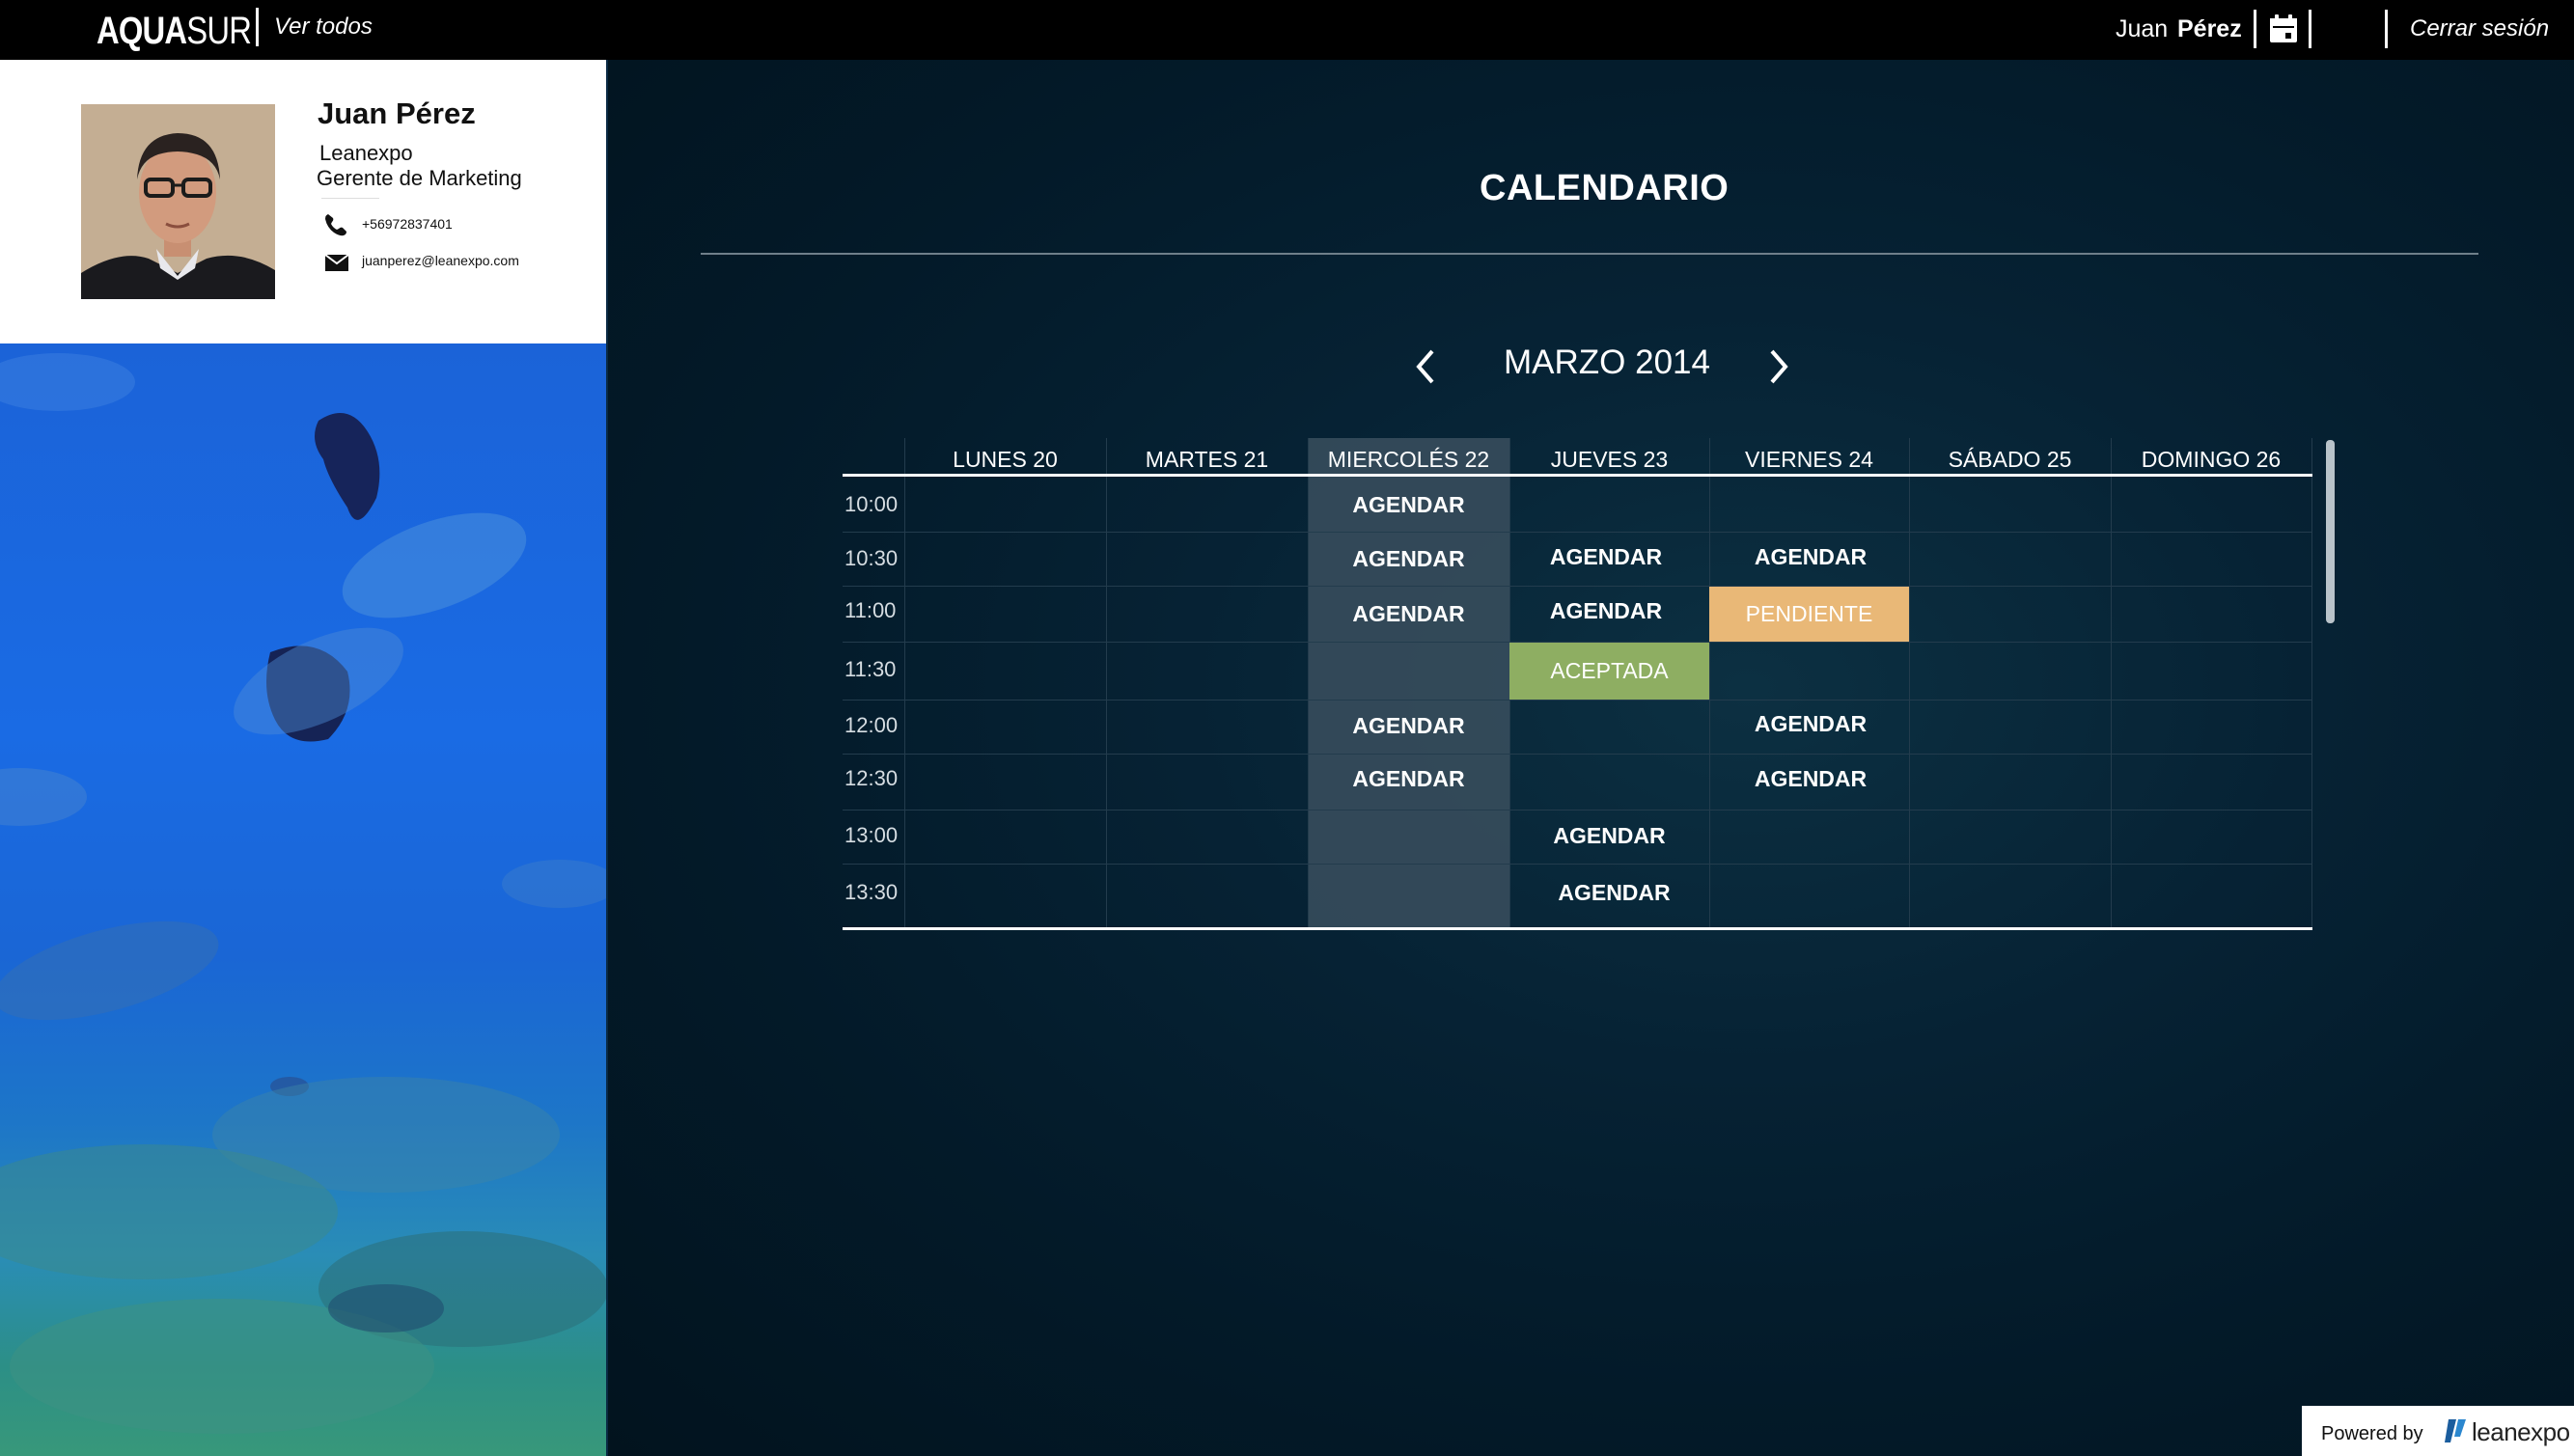 Image resolution: width=2574 pixels, height=1456 pixels. Describe the element at coordinates (178, 202) in the screenshot. I see `avatar` at that location.